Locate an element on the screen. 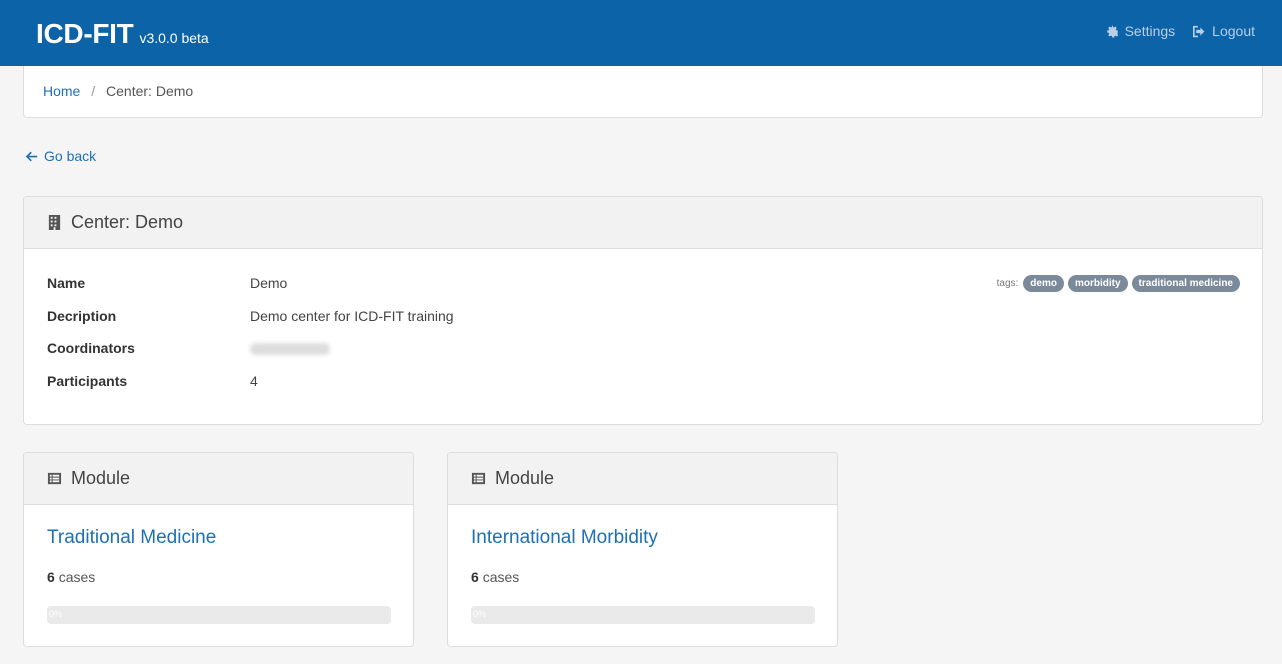  detail-row-coordinators: Coordinators is located at coordinates (250, 356).